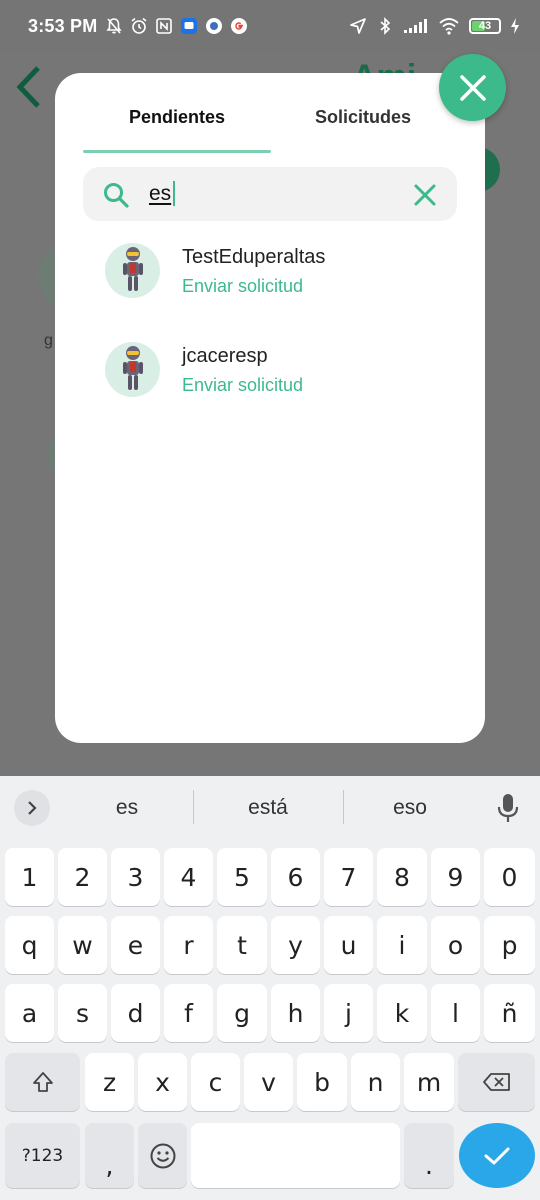 The height and width of the screenshot is (1200, 540). I want to click on emoji-key, so click(162, 1155).